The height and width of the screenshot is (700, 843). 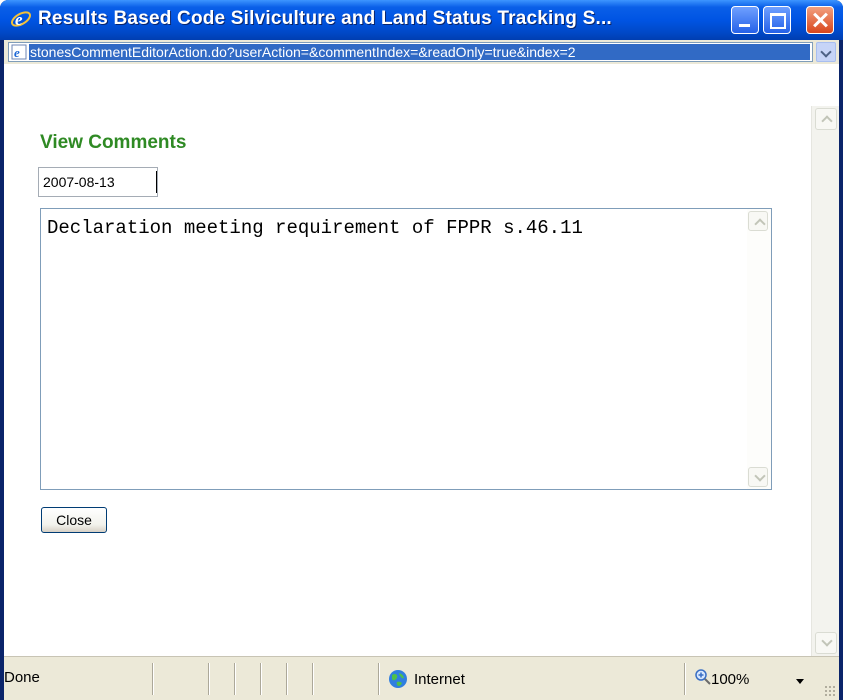 What do you see at coordinates (745, 20) in the screenshot?
I see `minimize-icon` at bounding box center [745, 20].